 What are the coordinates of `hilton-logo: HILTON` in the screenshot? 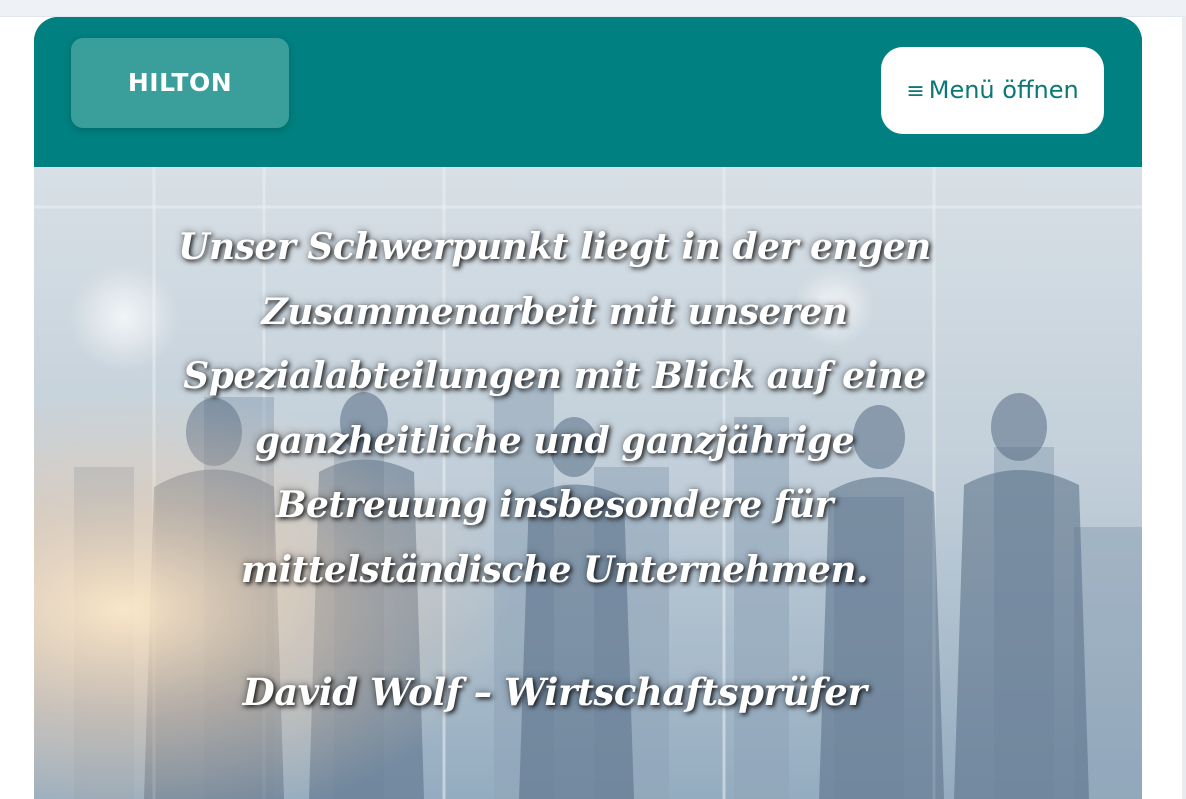 It's located at (180, 83).